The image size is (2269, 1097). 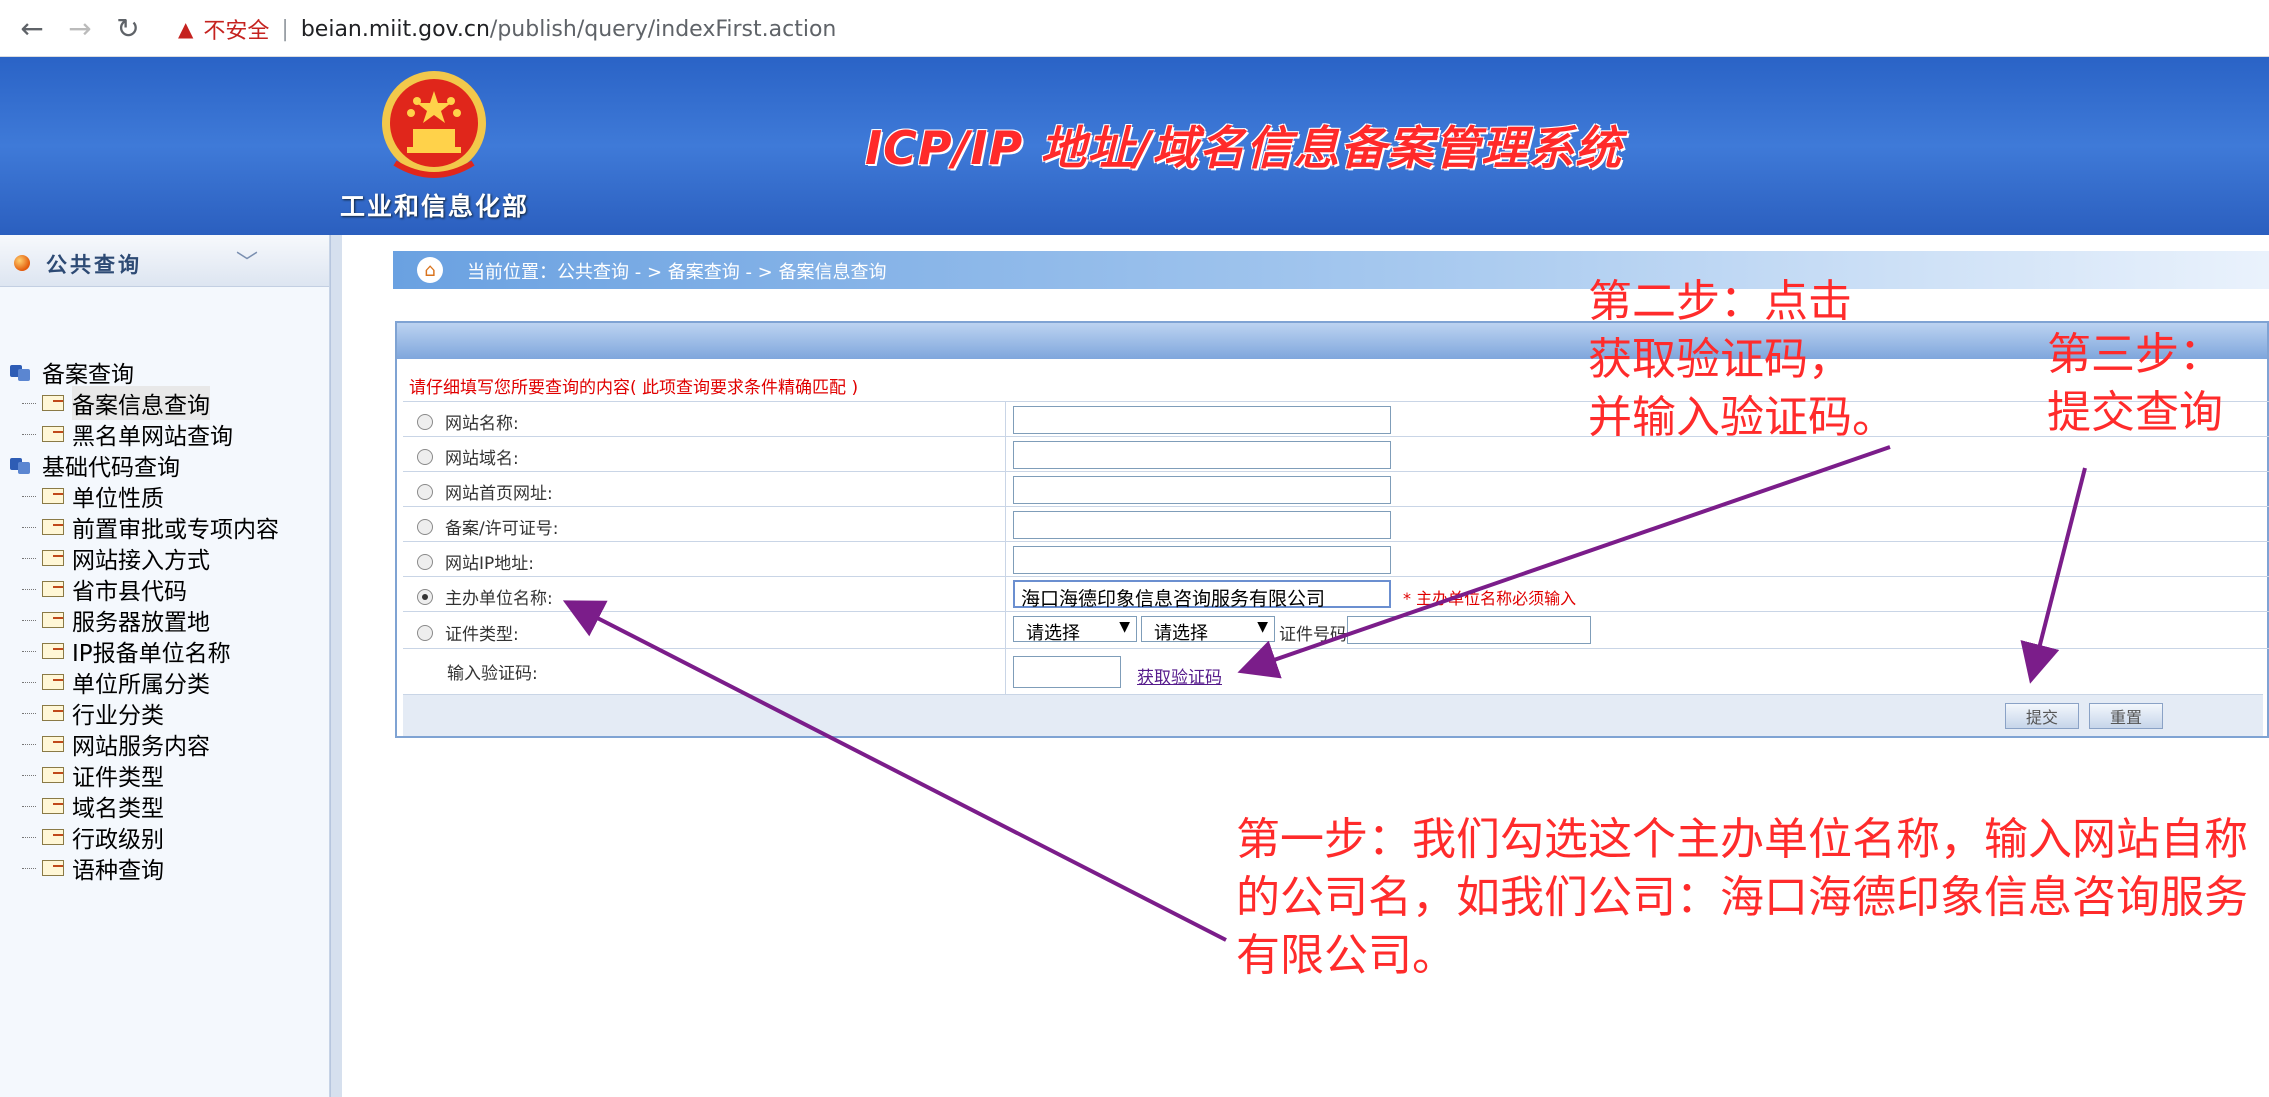 What do you see at coordinates (2135, 354) in the screenshot?
I see `step3-line: 第三步：` at bounding box center [2135, 354].